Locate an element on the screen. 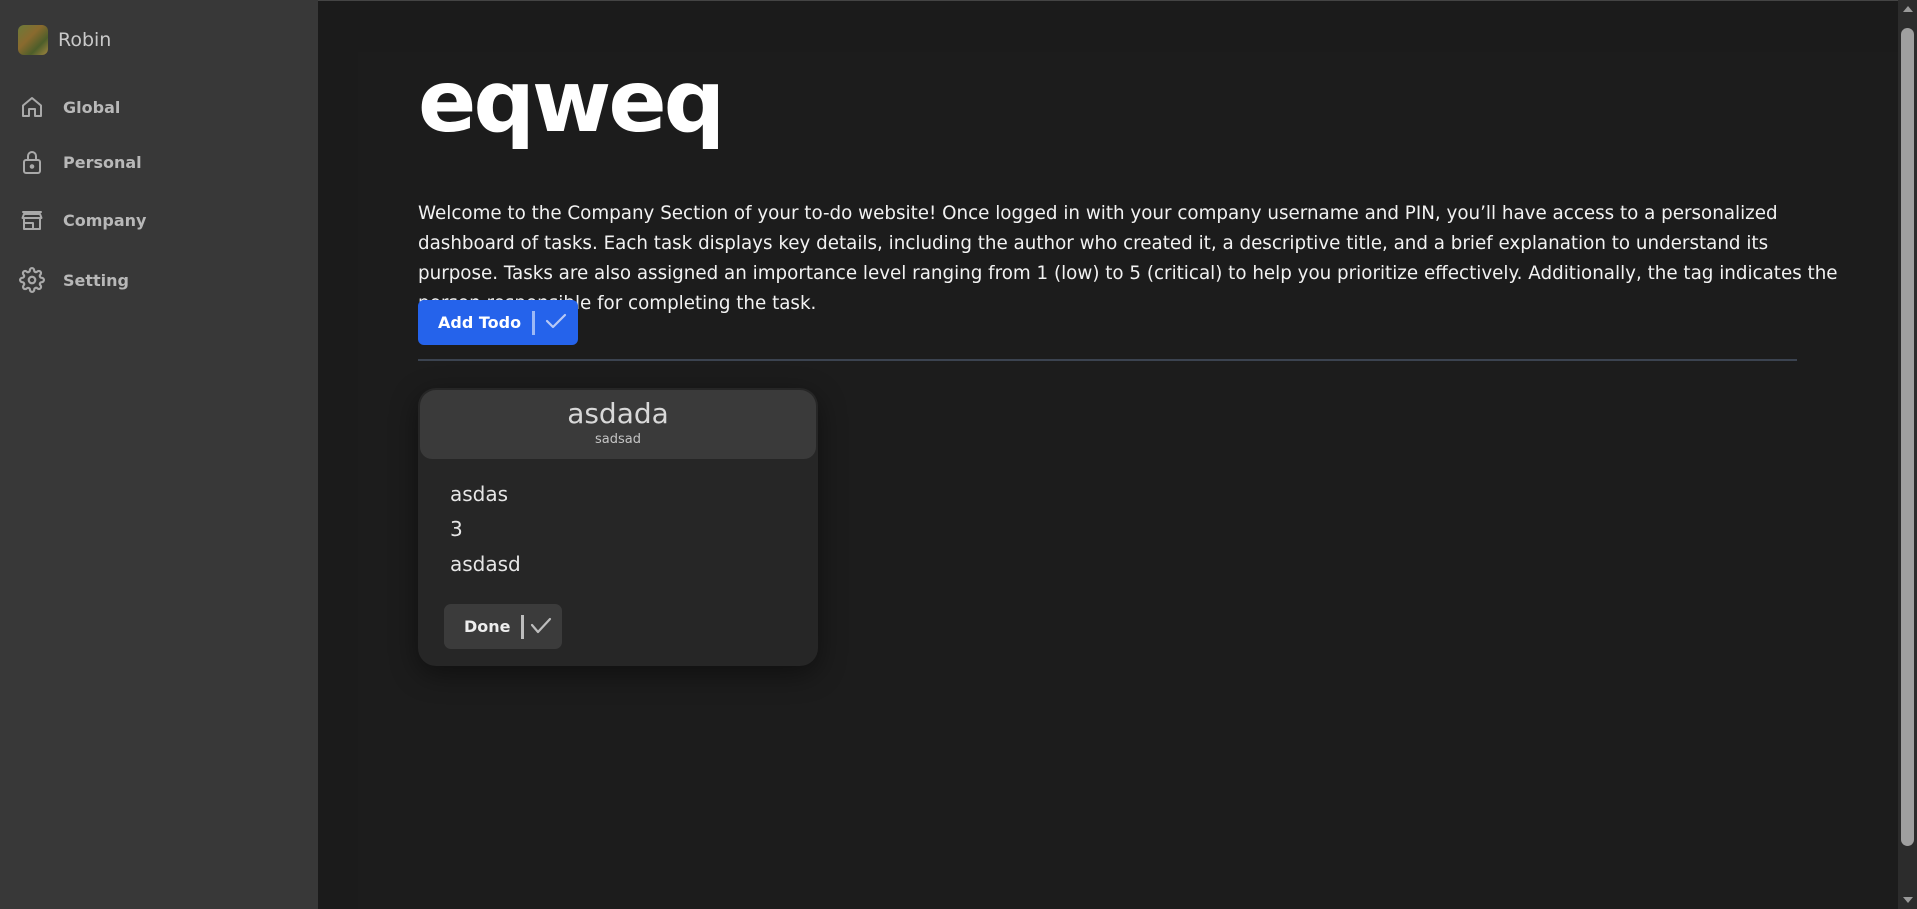 Image resolution: width=1917 pixels, height=909 pixels. section-divider is located at coordinates (1107, 360).